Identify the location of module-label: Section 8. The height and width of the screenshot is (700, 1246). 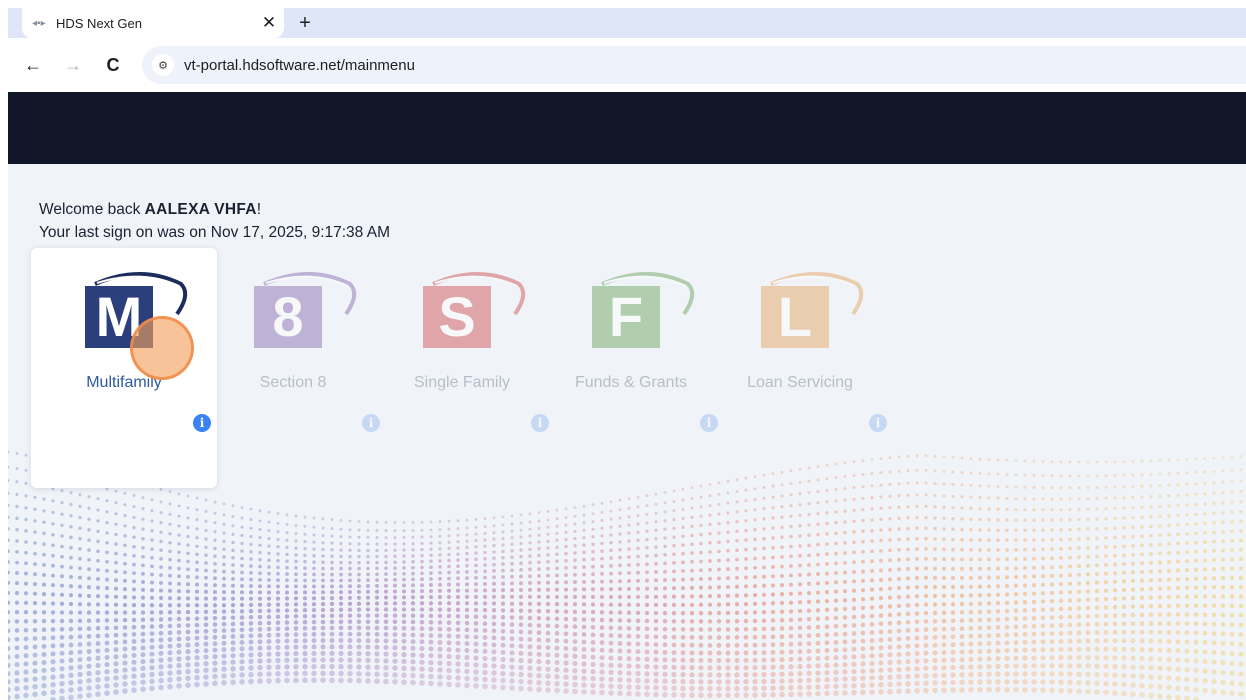
(293, 382).